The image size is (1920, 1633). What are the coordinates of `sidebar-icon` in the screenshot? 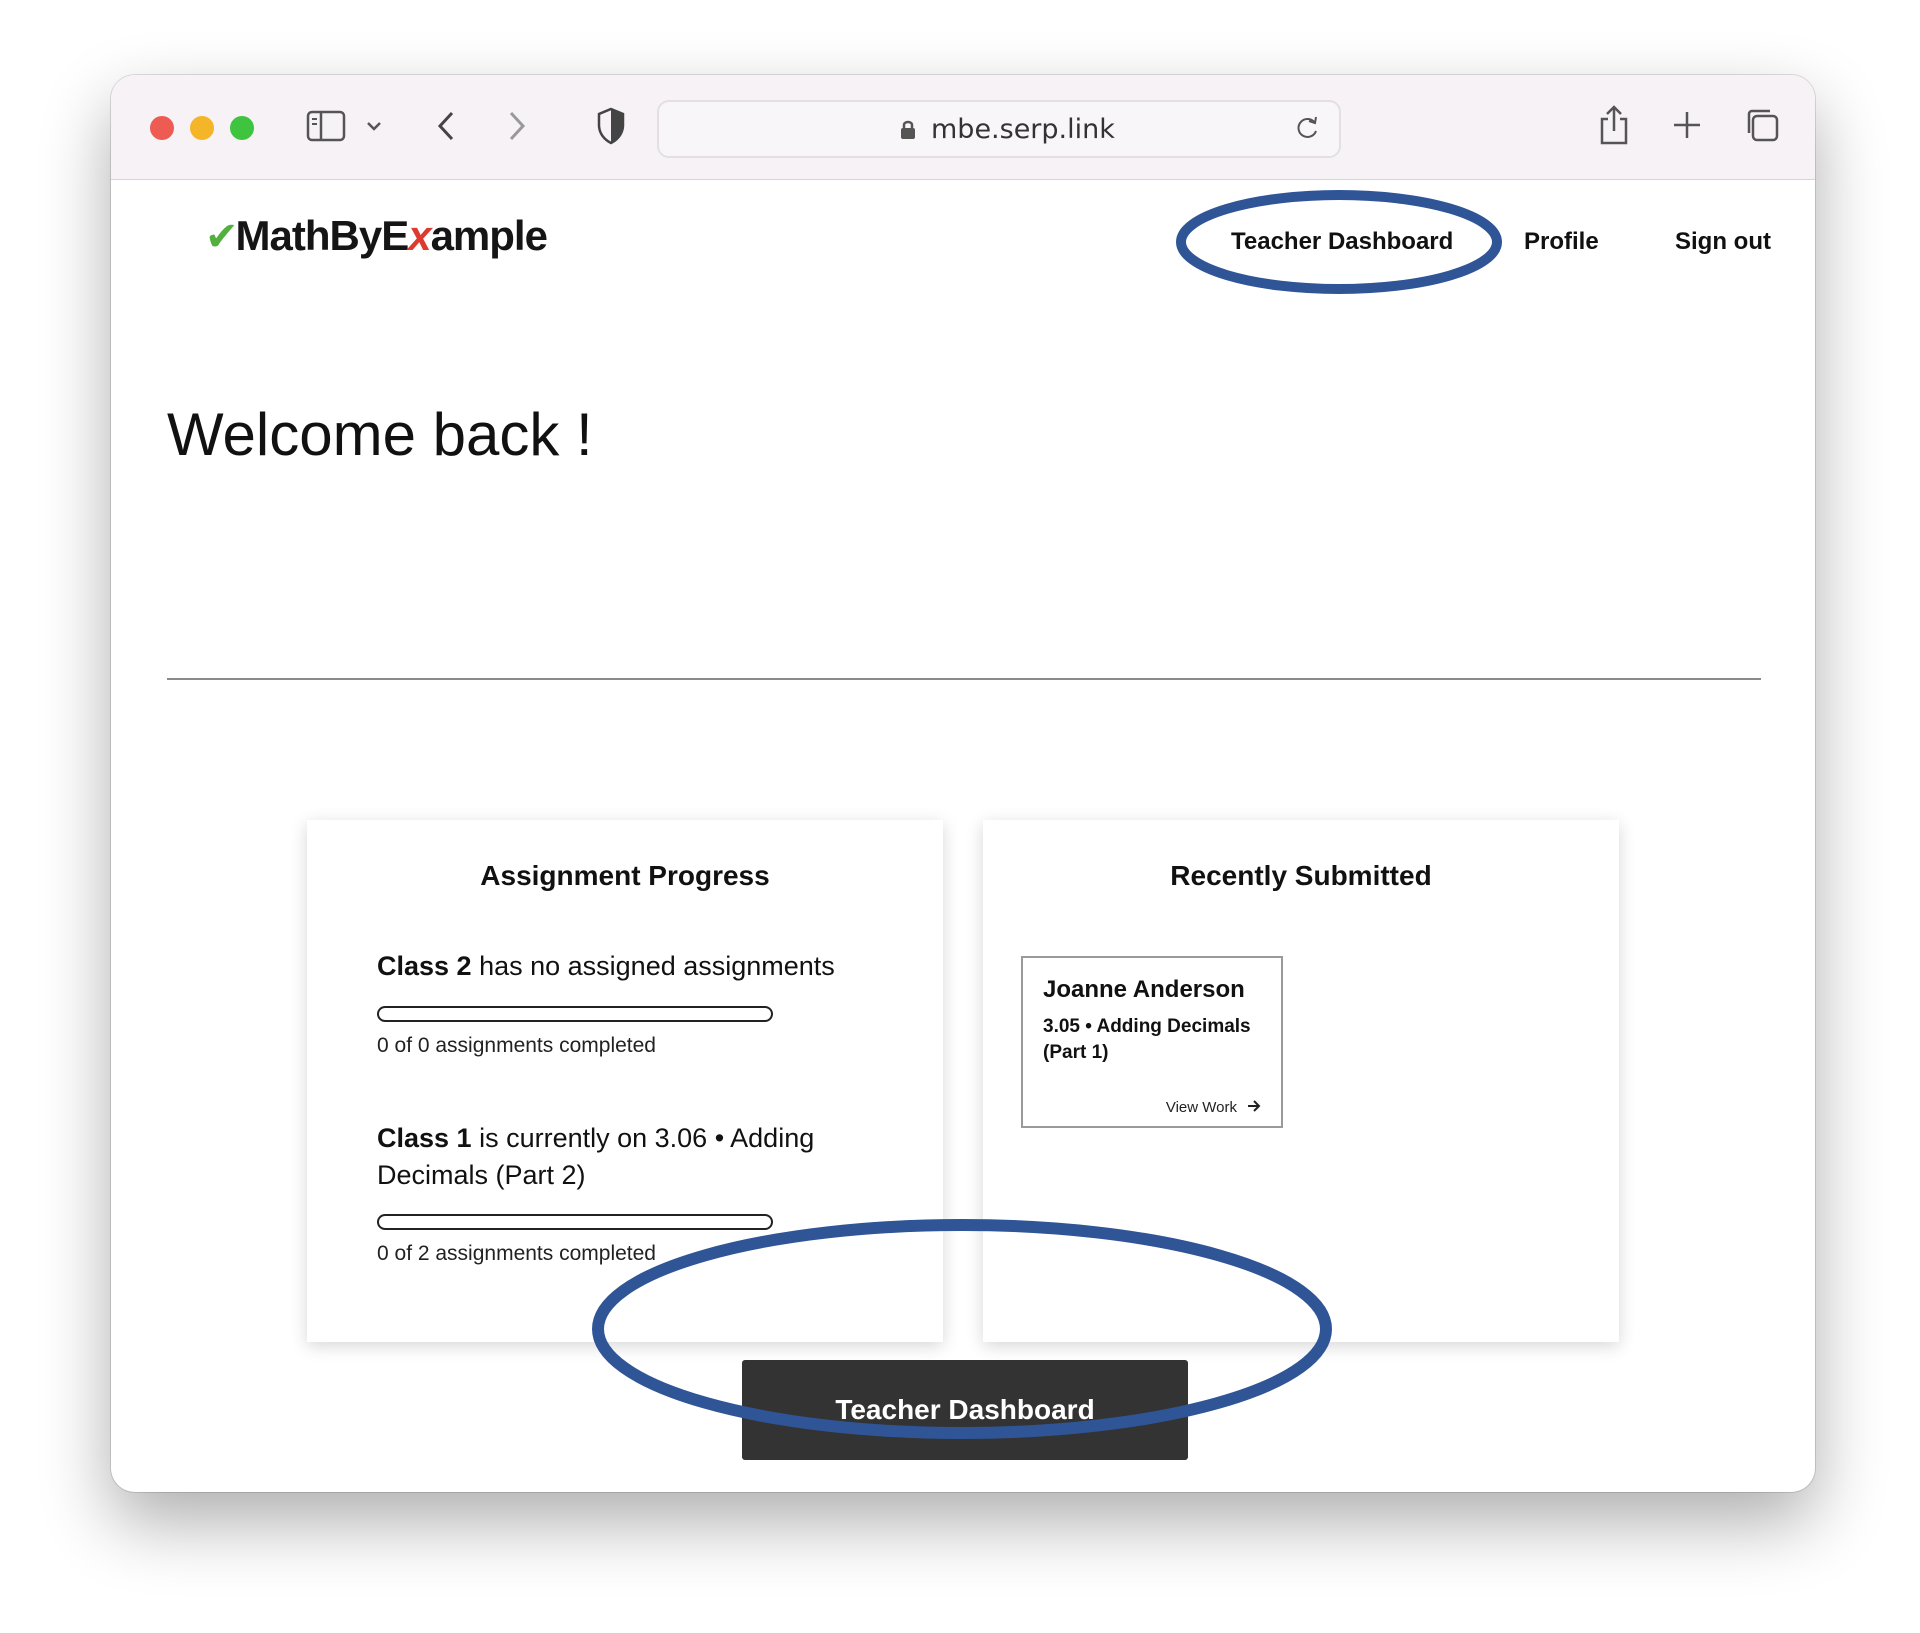 It's located at (326, 126).